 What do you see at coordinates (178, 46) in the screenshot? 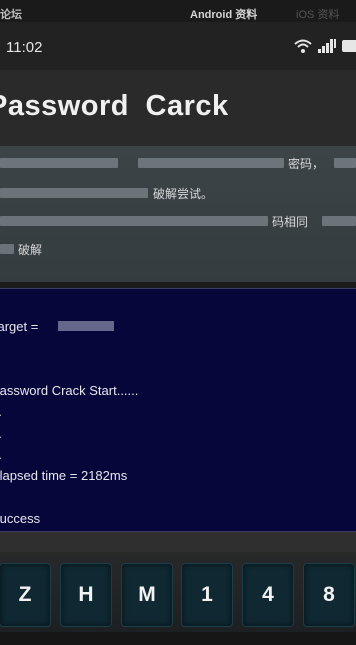
I see `status-bar: 11:02` at bounding box center [178, 46].